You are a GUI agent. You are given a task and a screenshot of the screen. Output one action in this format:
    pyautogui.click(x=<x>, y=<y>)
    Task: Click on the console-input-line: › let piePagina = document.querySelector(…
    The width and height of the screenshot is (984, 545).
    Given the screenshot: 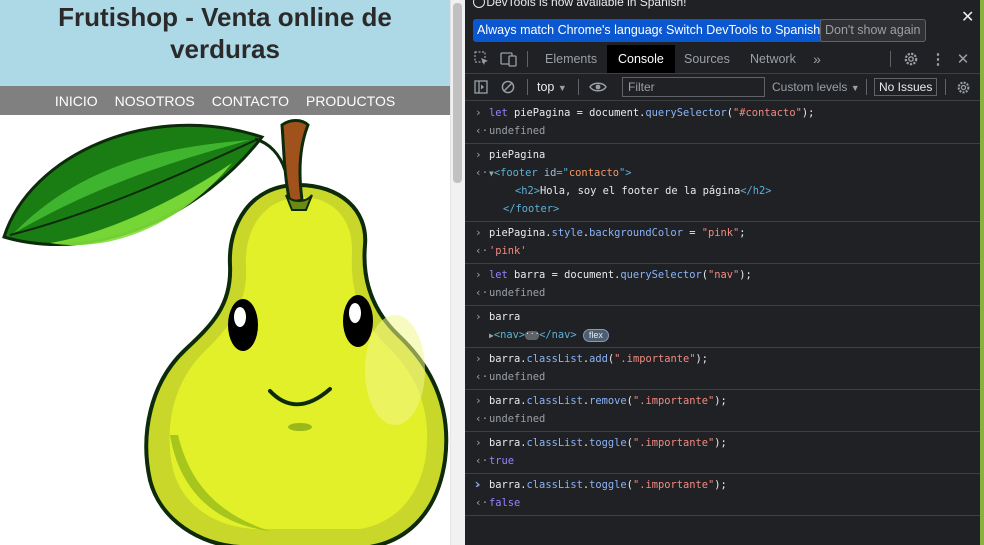 What is the action you would take?
    pyautogui.click(x=727, y=113)
    